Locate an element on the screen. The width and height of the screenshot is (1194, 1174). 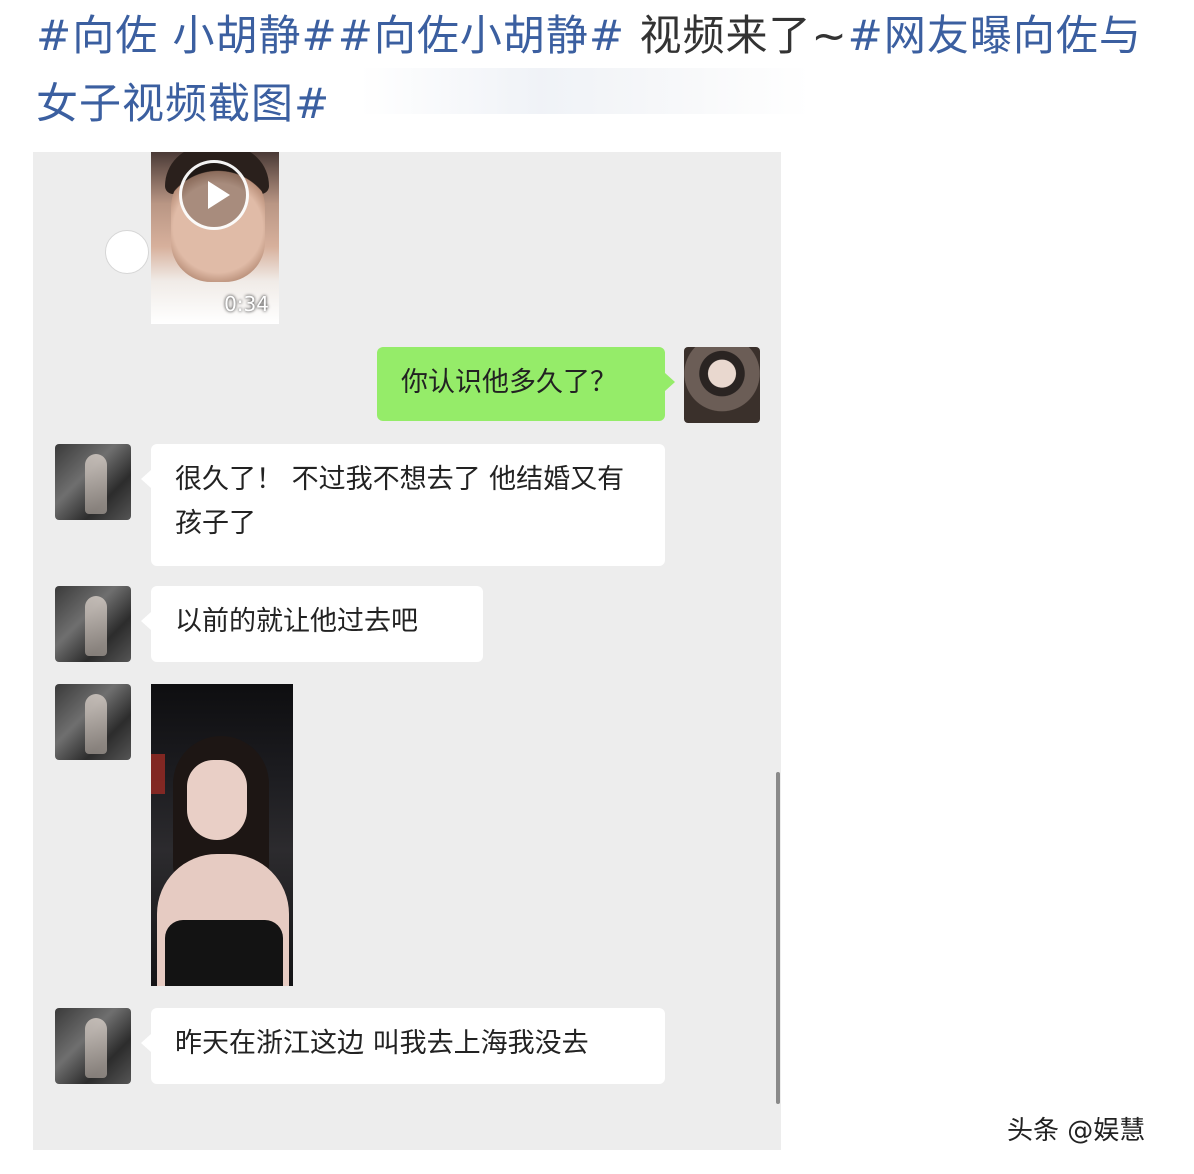
message-bubble-sent: 你认识他多久了？ is located at coordinates (526, 384).